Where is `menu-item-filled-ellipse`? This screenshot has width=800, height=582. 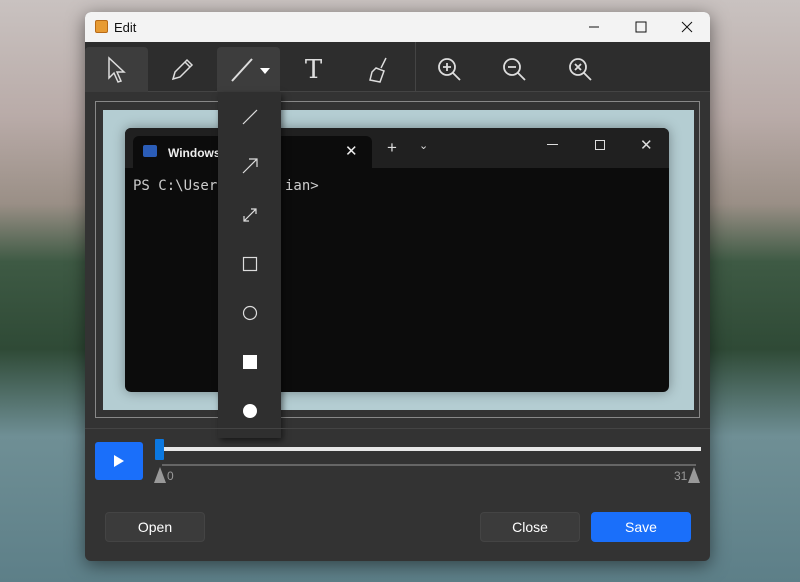 menu-item-filled-ellipse is located at coordinates (249, 411).